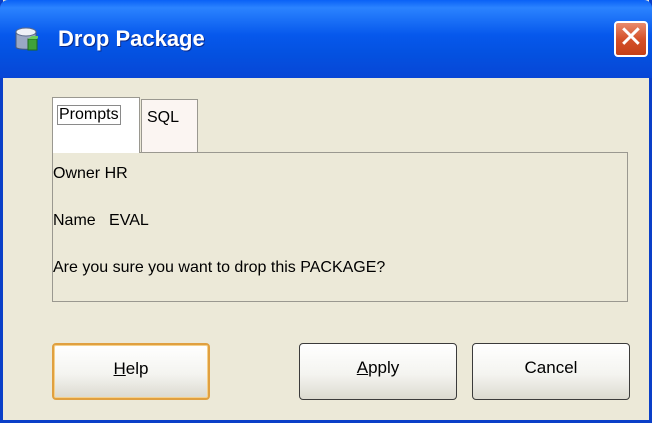 This screenshot has height=423, width=652. What do you see at coordinates (26, 39) in the screenshot?
I see `package-icon` at bounding box center [26, 39].